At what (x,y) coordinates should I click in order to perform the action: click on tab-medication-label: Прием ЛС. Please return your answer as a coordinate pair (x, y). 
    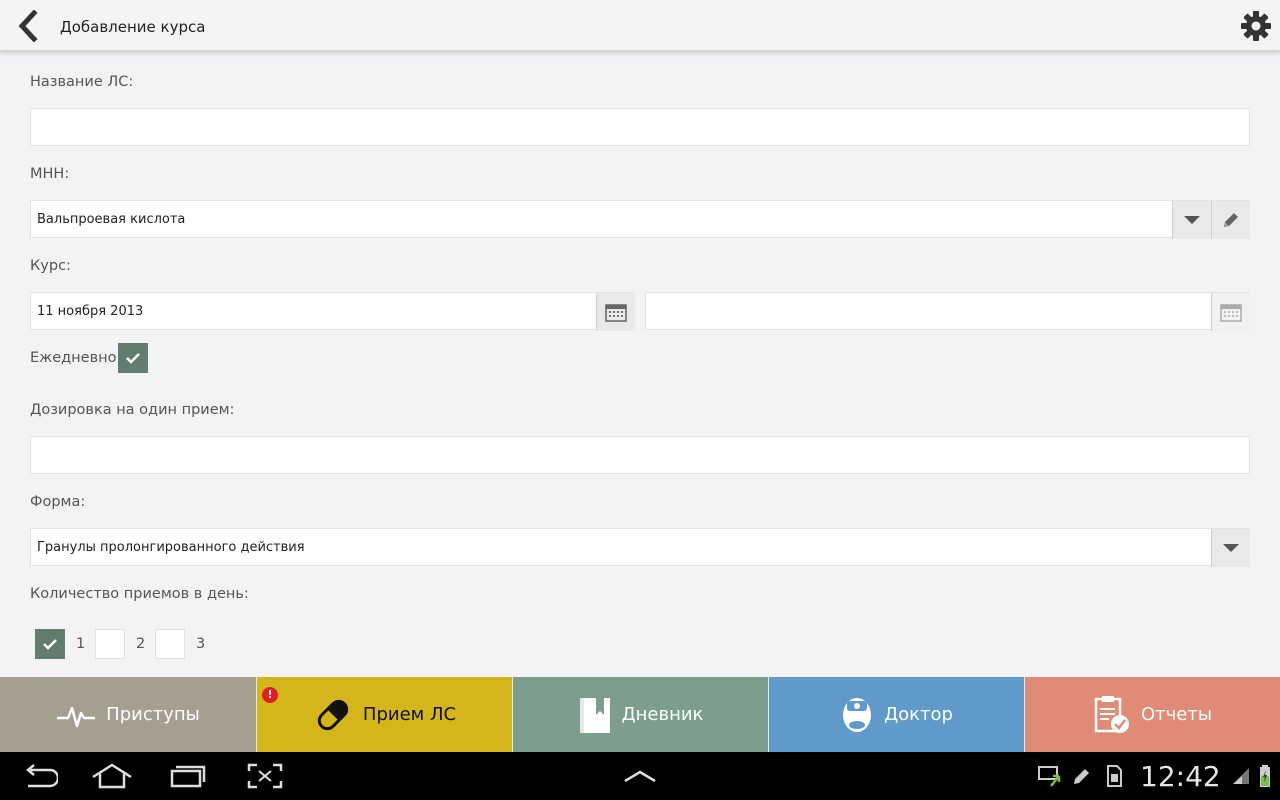
    Looking at the image, I should click on (409, 714).